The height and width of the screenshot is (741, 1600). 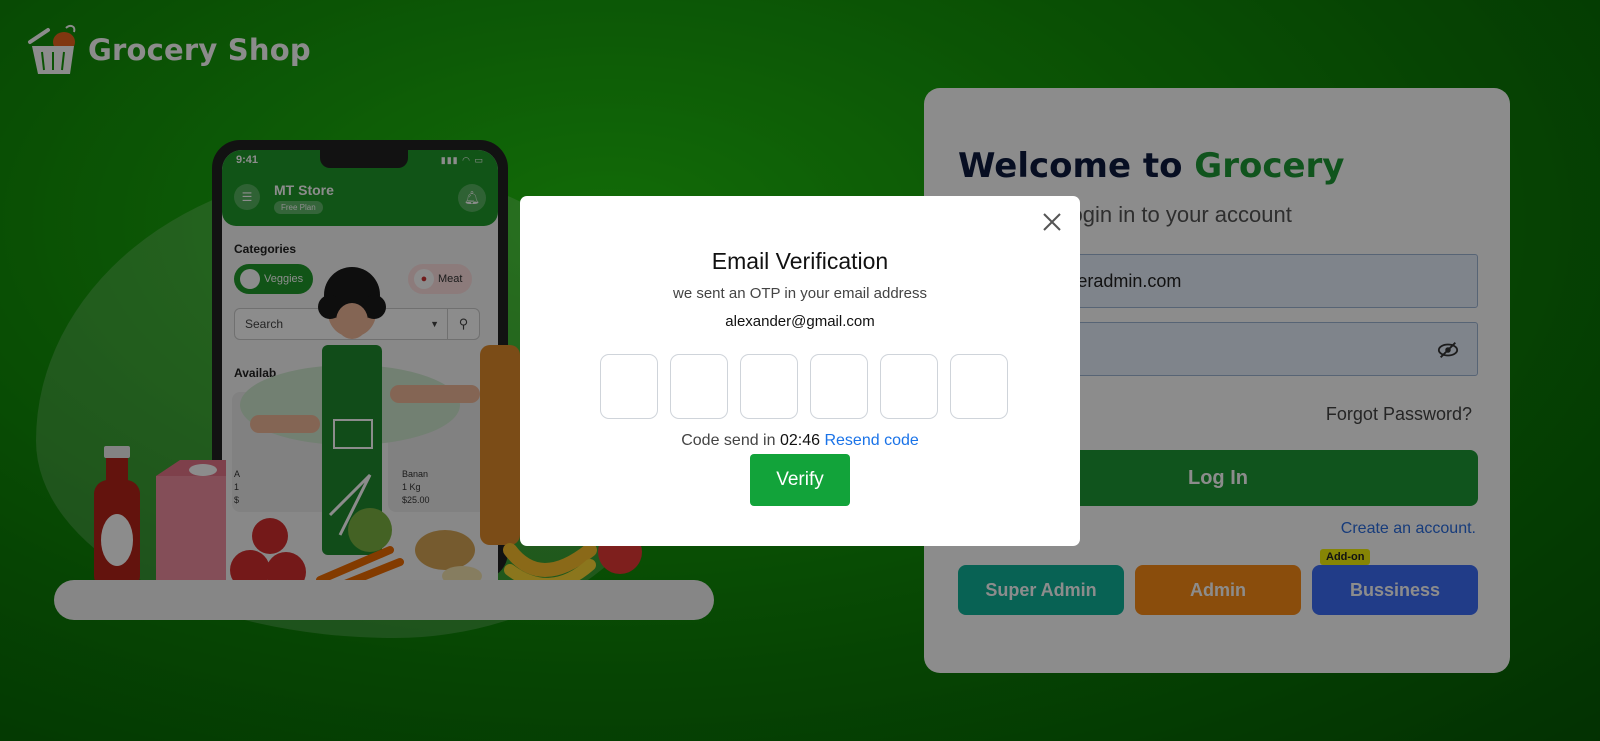 I want to click on otp-inputs, so click(x=804, y=386).